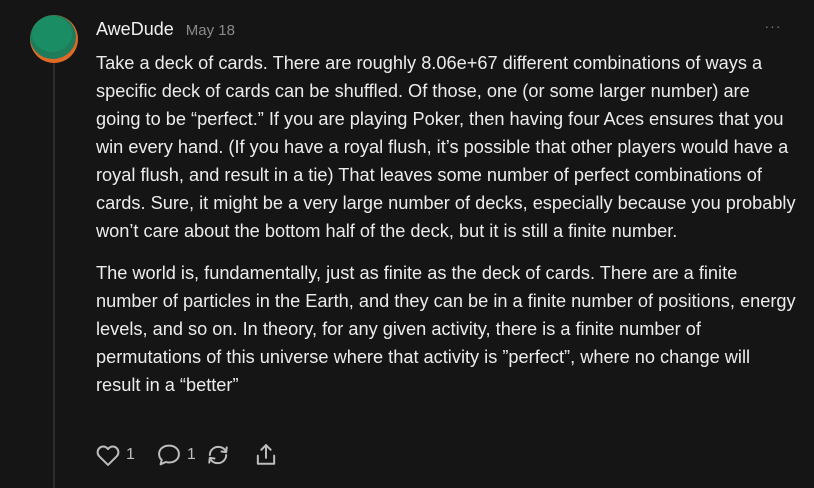 Image resolution: width=814 pixels, height=488 pixels. I want to click on comment-icon, so click(169, 455).